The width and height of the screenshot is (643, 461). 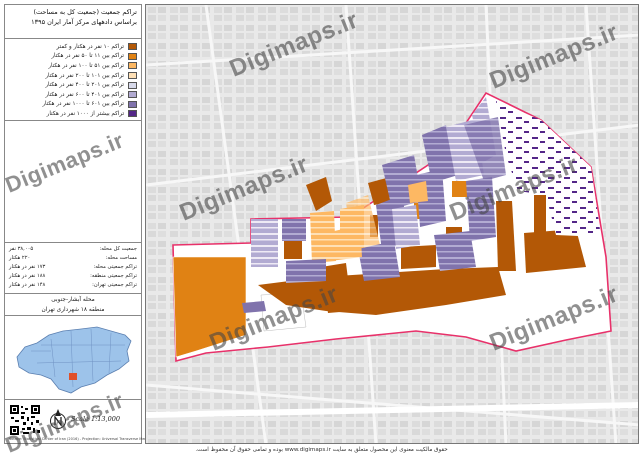 I want to click on region-label: محله آبشار-جنوبی منطقه ۱۸ شهرداری تهران, so click(x=73, y=305).